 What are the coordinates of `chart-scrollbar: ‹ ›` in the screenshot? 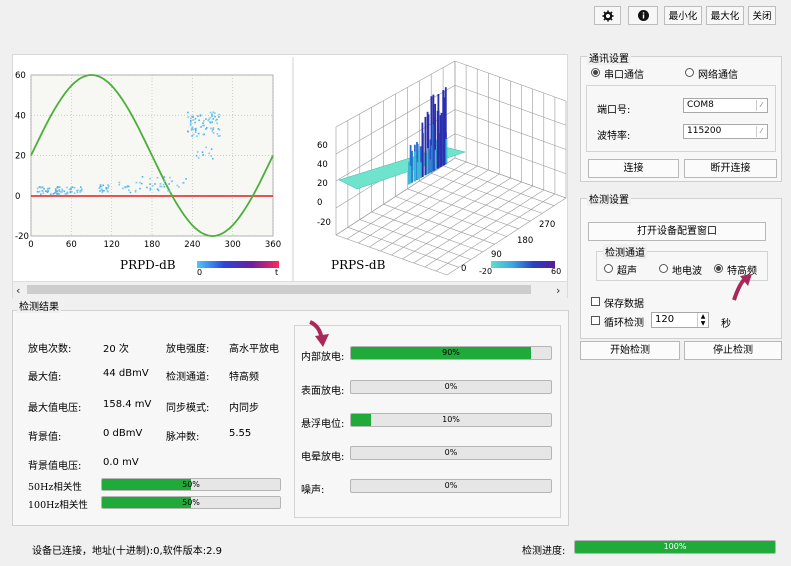 It's located at (290, 289).